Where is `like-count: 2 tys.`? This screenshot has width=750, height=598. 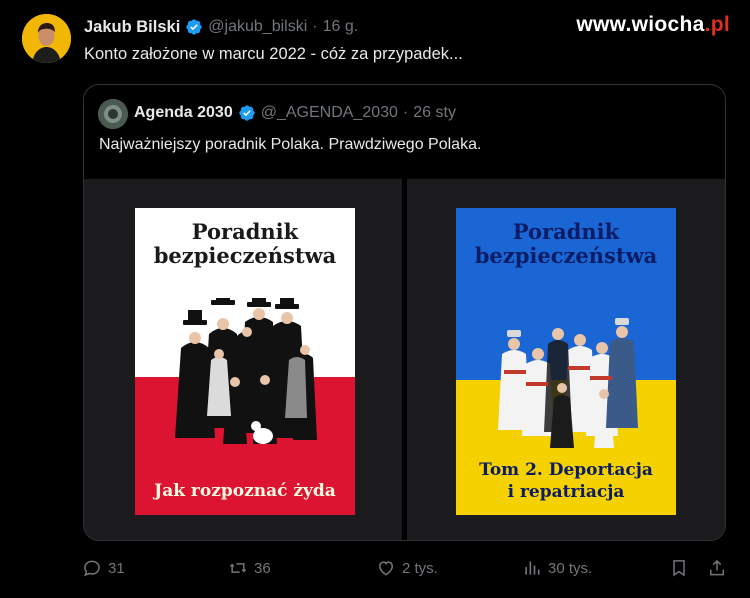 like-count: 2 tys. is located at coordinates (420, 568).